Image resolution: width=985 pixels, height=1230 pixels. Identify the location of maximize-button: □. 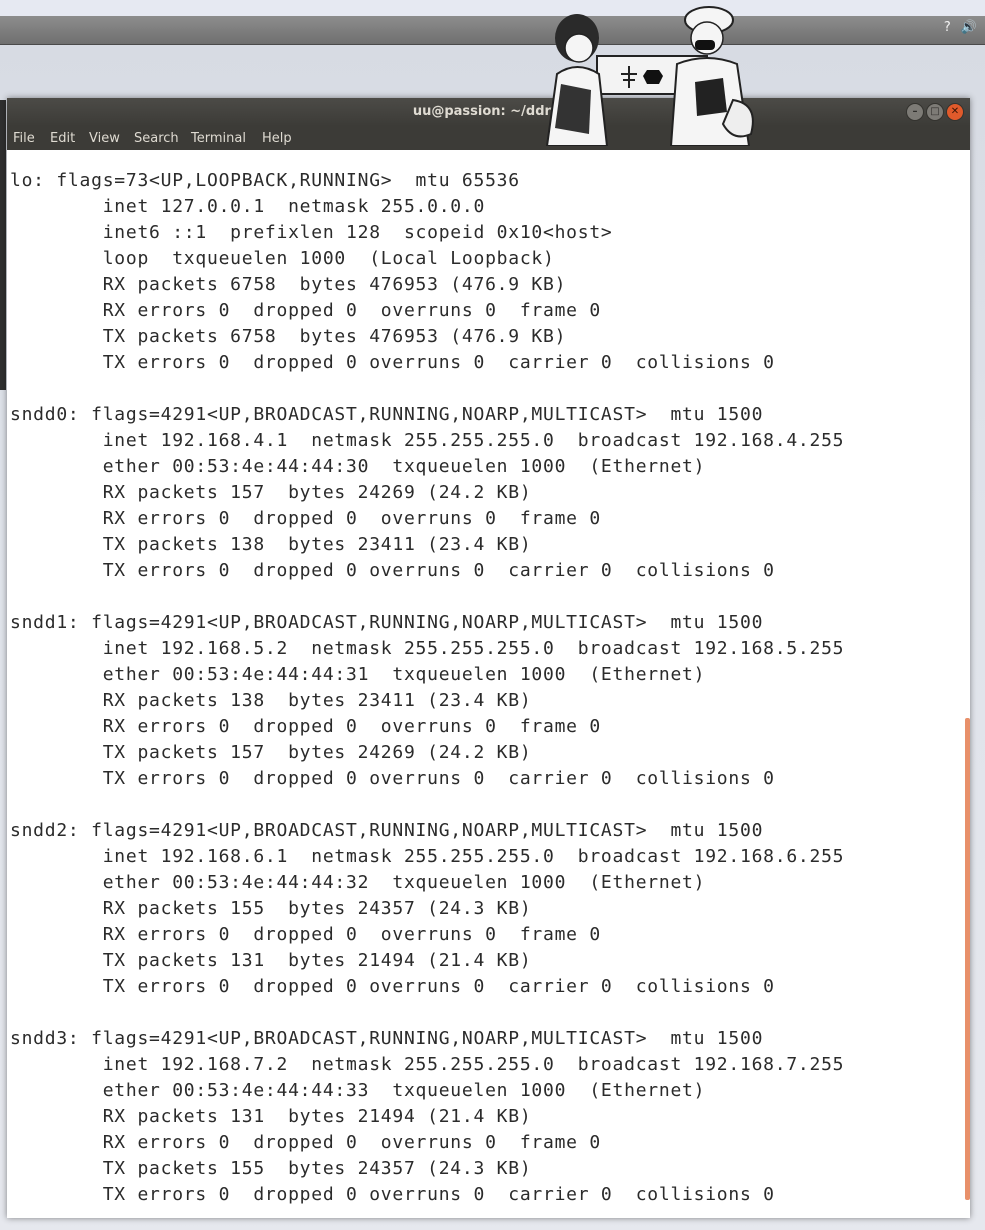
(935, 112).